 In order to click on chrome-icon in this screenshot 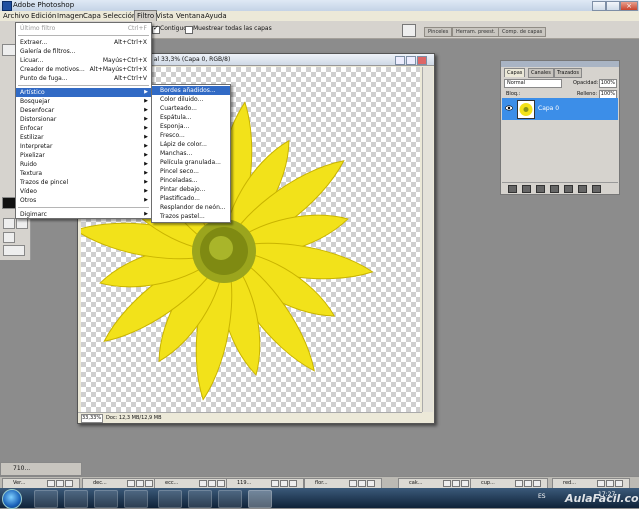, I will do `click(230, 499)`.